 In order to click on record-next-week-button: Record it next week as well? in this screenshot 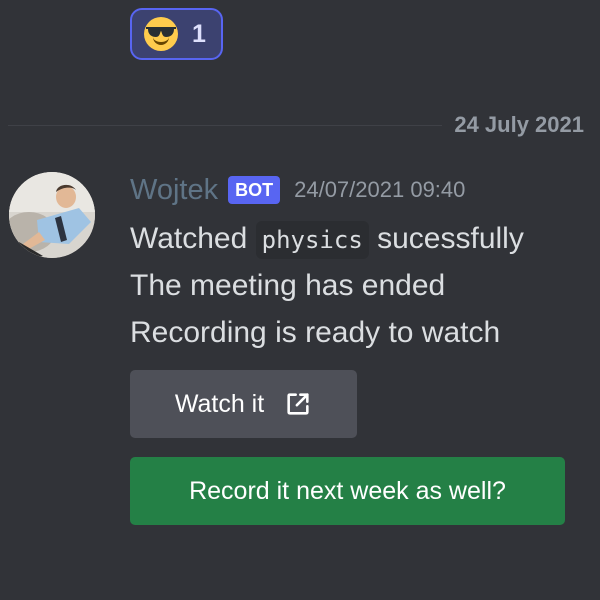, I will do `click(347, 491)`.